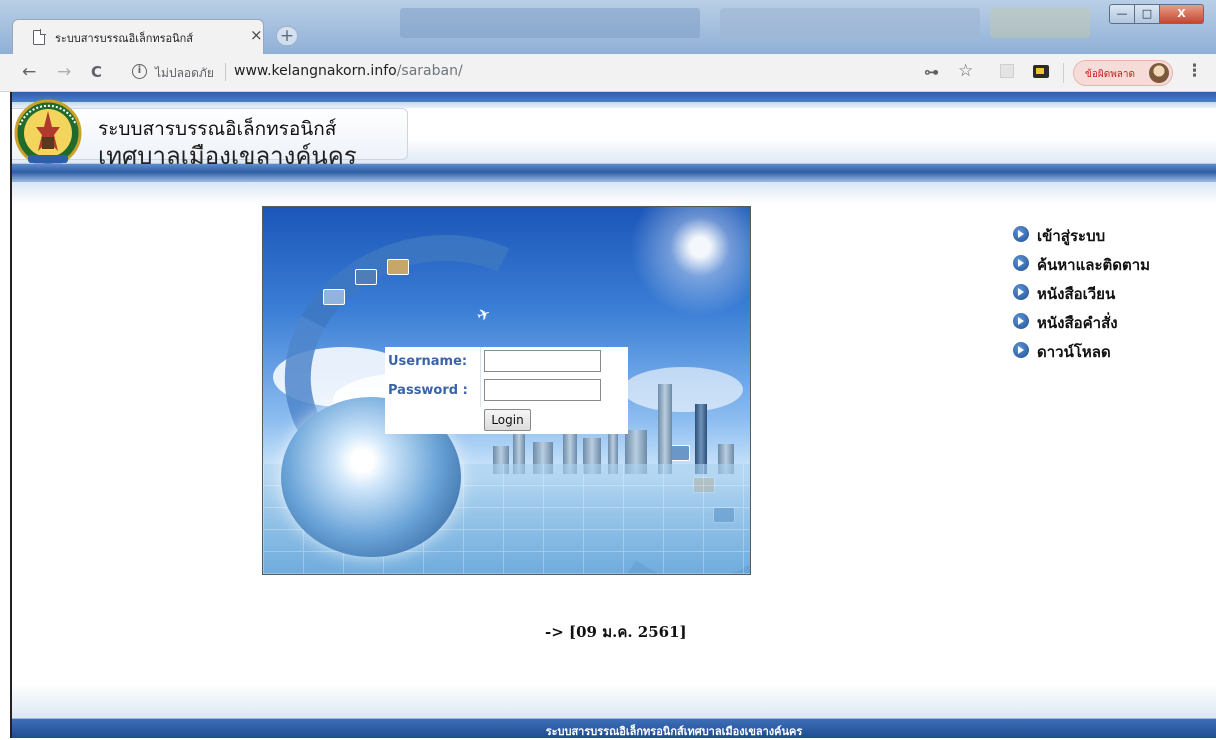 Image resolution: width=1216 pixels, height=740 pixels. I want to click on password-input, so click(542, 390).